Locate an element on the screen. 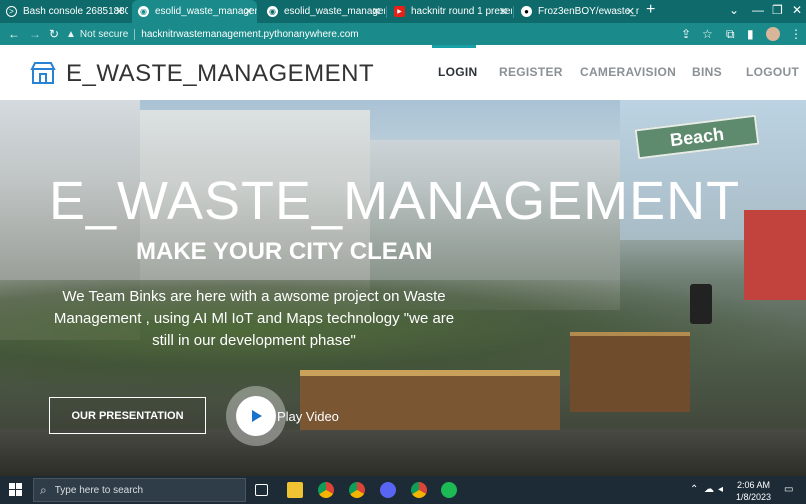 The height and width of the screenshot is (504, 806). tab-esolid-2: ◉ esolid_waste_manageme ✕ is located at coordinates (323, 11).